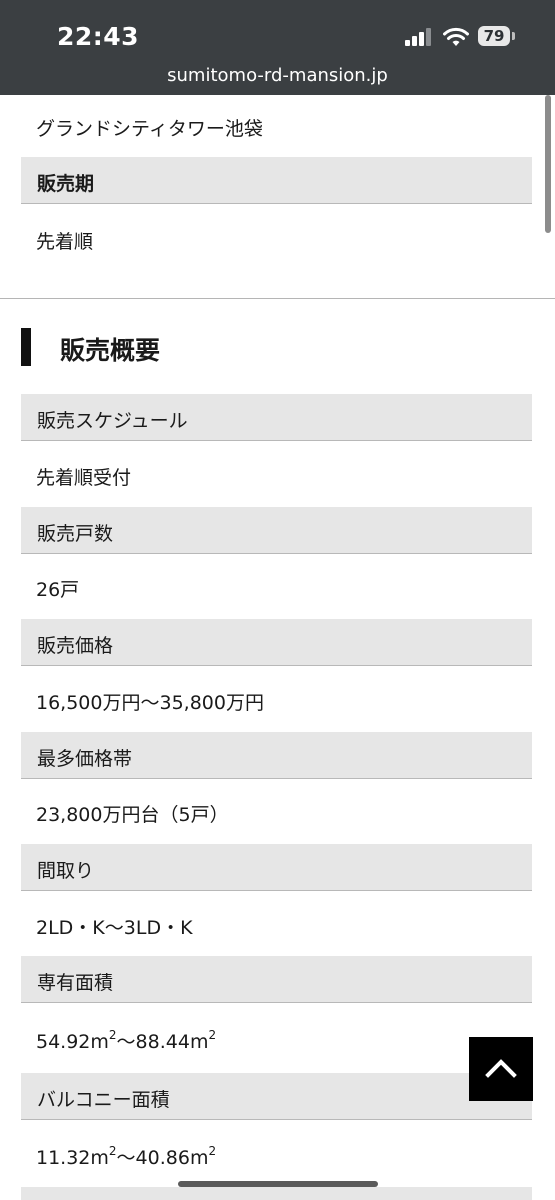  I want to click on row-label: 販売スケジュール, so click(112, 421).